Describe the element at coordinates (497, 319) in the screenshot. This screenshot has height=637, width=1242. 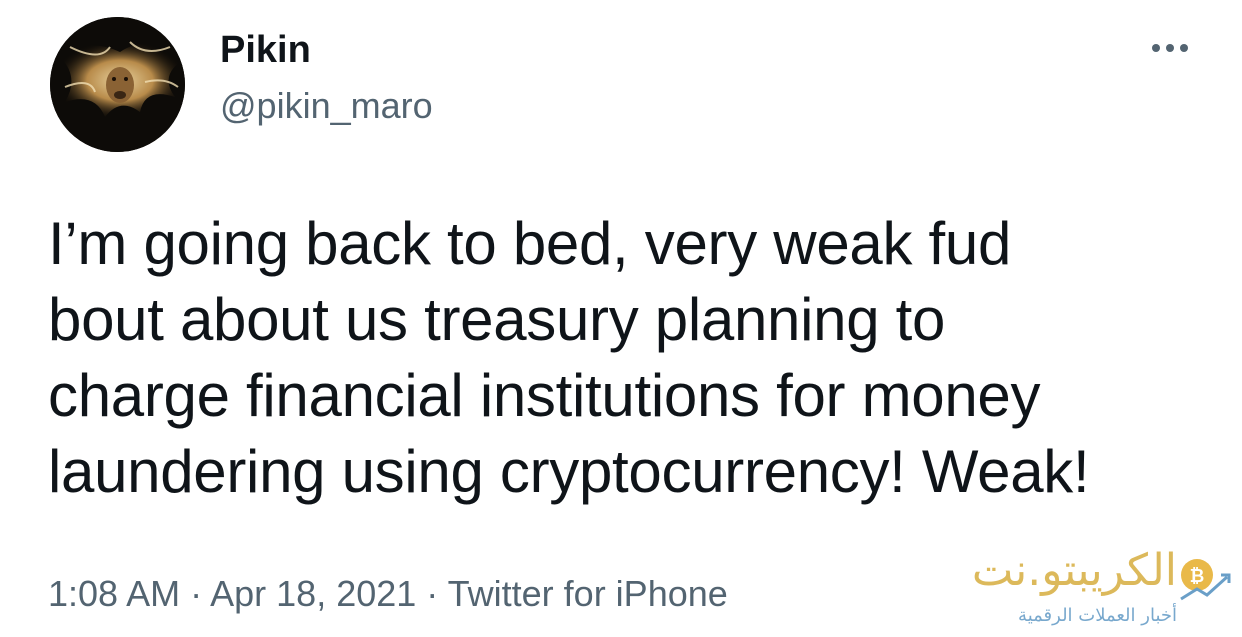
I see `tweet-text-line: bout about us treasury planning to` at that location.